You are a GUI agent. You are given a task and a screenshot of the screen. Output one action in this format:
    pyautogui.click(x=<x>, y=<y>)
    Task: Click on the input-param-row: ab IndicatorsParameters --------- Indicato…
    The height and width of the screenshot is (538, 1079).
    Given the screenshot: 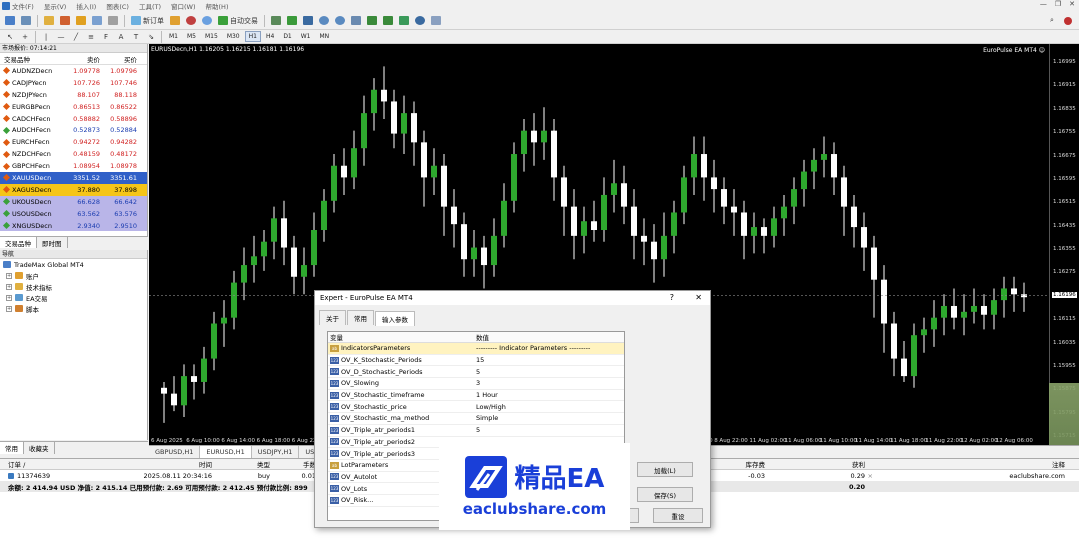 What is the action you would take?
    pyautogui.click(x=476, y=349)
    